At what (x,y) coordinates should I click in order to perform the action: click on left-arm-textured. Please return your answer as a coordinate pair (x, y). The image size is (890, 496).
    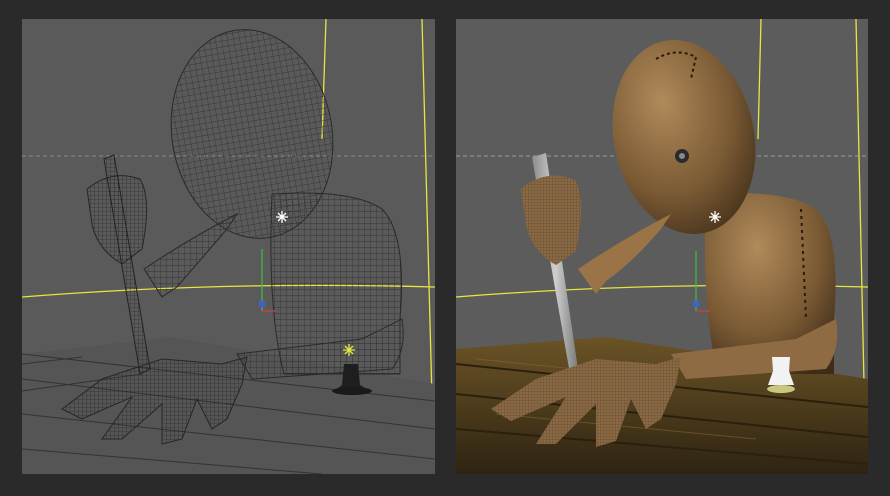
    Looking at the image, I should click on (624, 254).